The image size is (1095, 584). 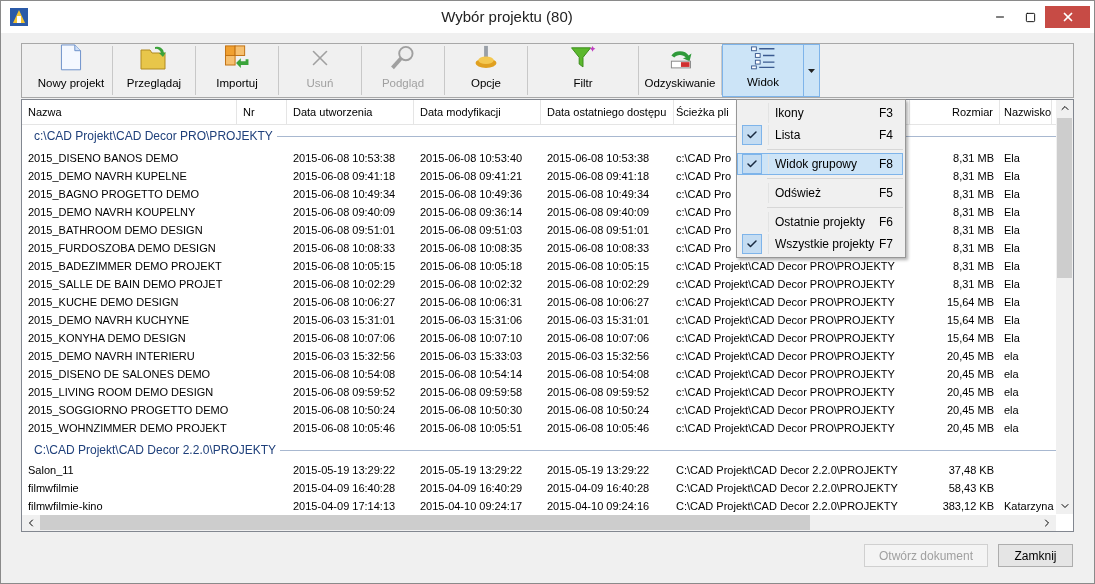 I want to click on dialog-button: Zamknij, so click(x=1035, y=555).